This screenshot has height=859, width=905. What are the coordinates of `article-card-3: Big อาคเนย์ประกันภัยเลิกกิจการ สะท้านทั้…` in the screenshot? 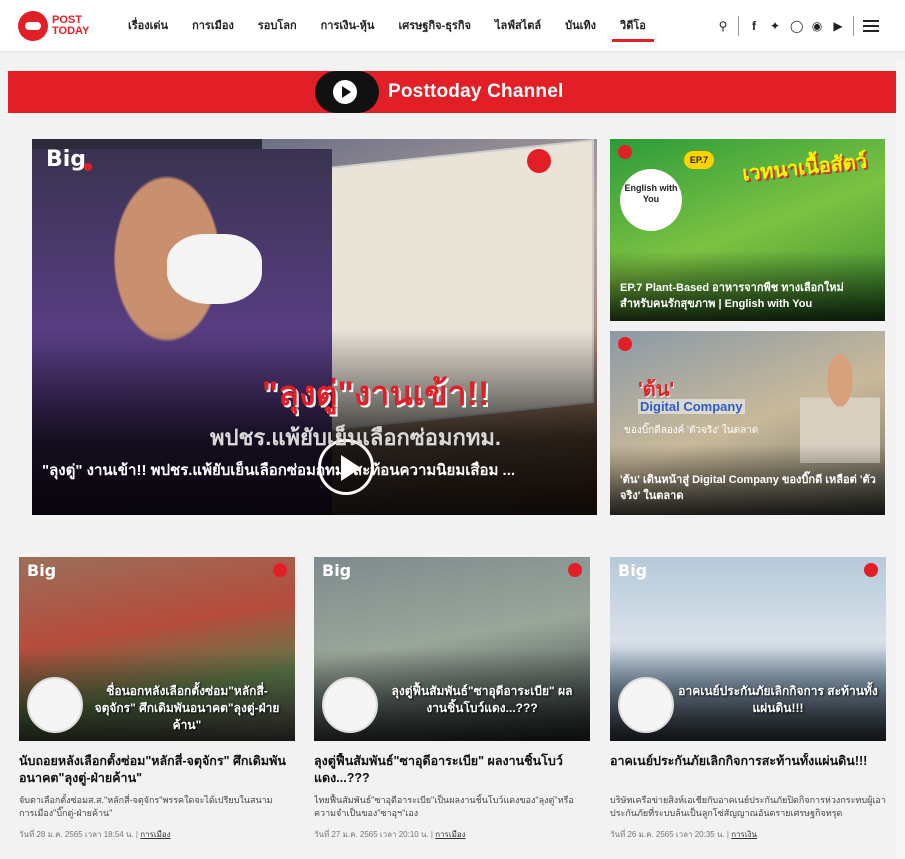 It's located at (748, 699).